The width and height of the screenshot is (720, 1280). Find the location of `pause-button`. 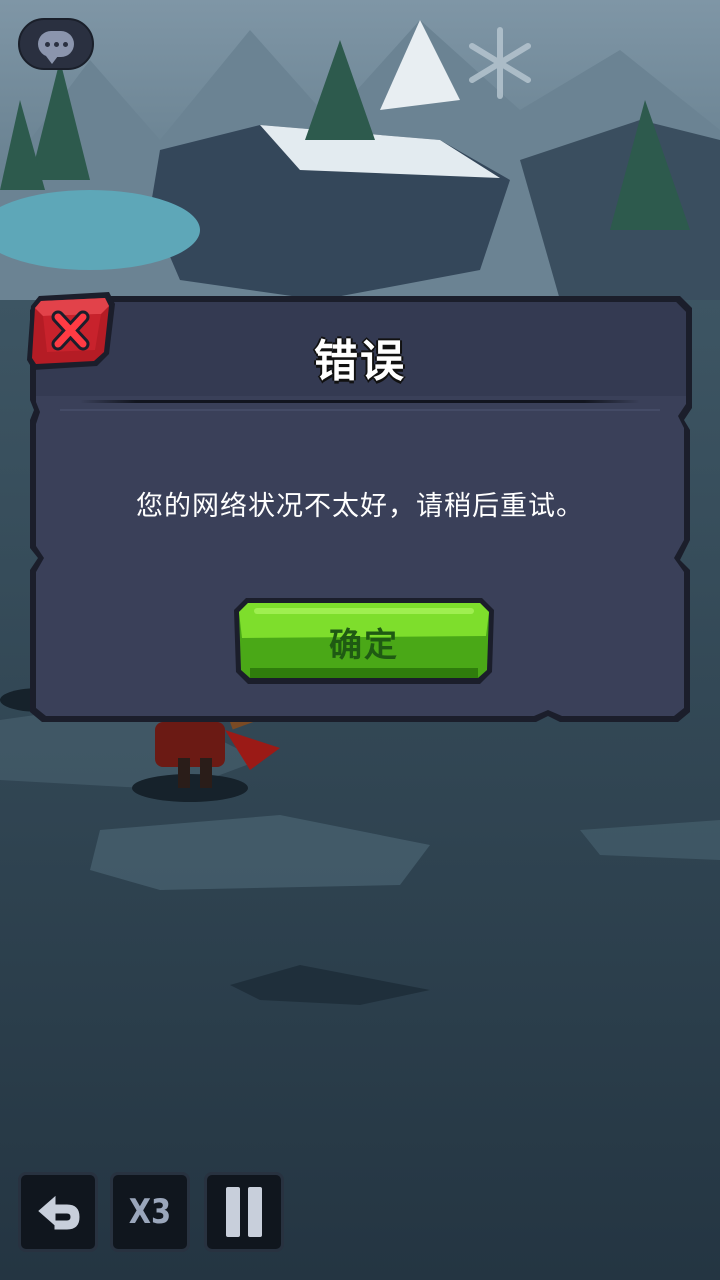

pause-button is located at coordinates (244, 1212).